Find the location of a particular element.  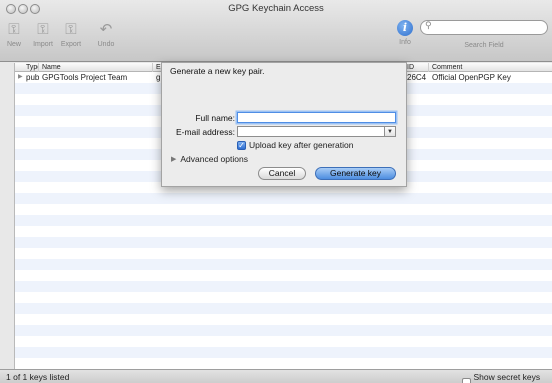

row-comment: Official OpenPGP Key is located at coordinates (471, 77).